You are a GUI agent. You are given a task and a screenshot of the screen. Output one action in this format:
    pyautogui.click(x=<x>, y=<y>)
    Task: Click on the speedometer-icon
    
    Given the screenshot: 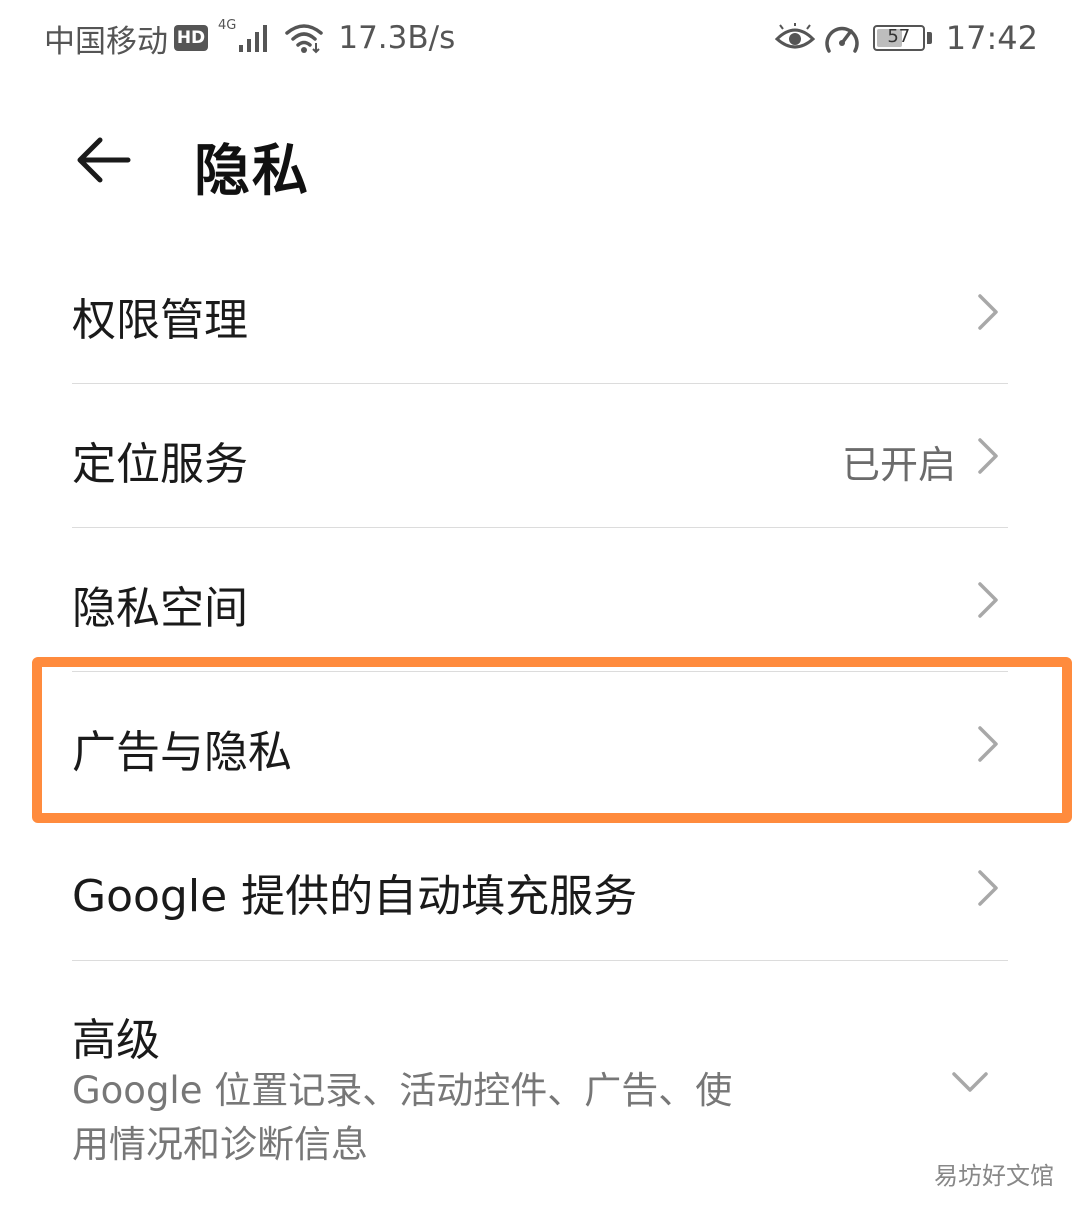 What is the action you would take?
    pyautogui.click(x=842, y=39)
    